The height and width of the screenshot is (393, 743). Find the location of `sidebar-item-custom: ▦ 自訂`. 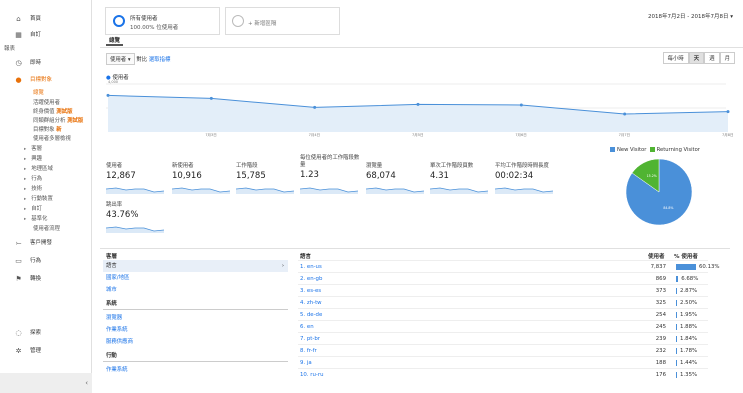

sidebar-item-custom: ▦ 自訂 is located at coordinates (20, 35).